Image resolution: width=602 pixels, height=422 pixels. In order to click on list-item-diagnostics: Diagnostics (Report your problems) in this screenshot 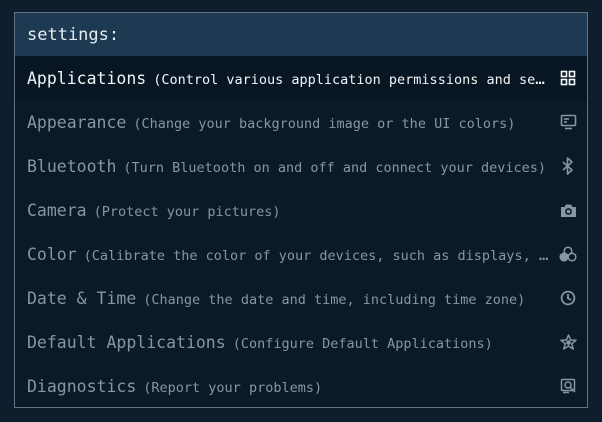, I will do `click(301, 385)`.